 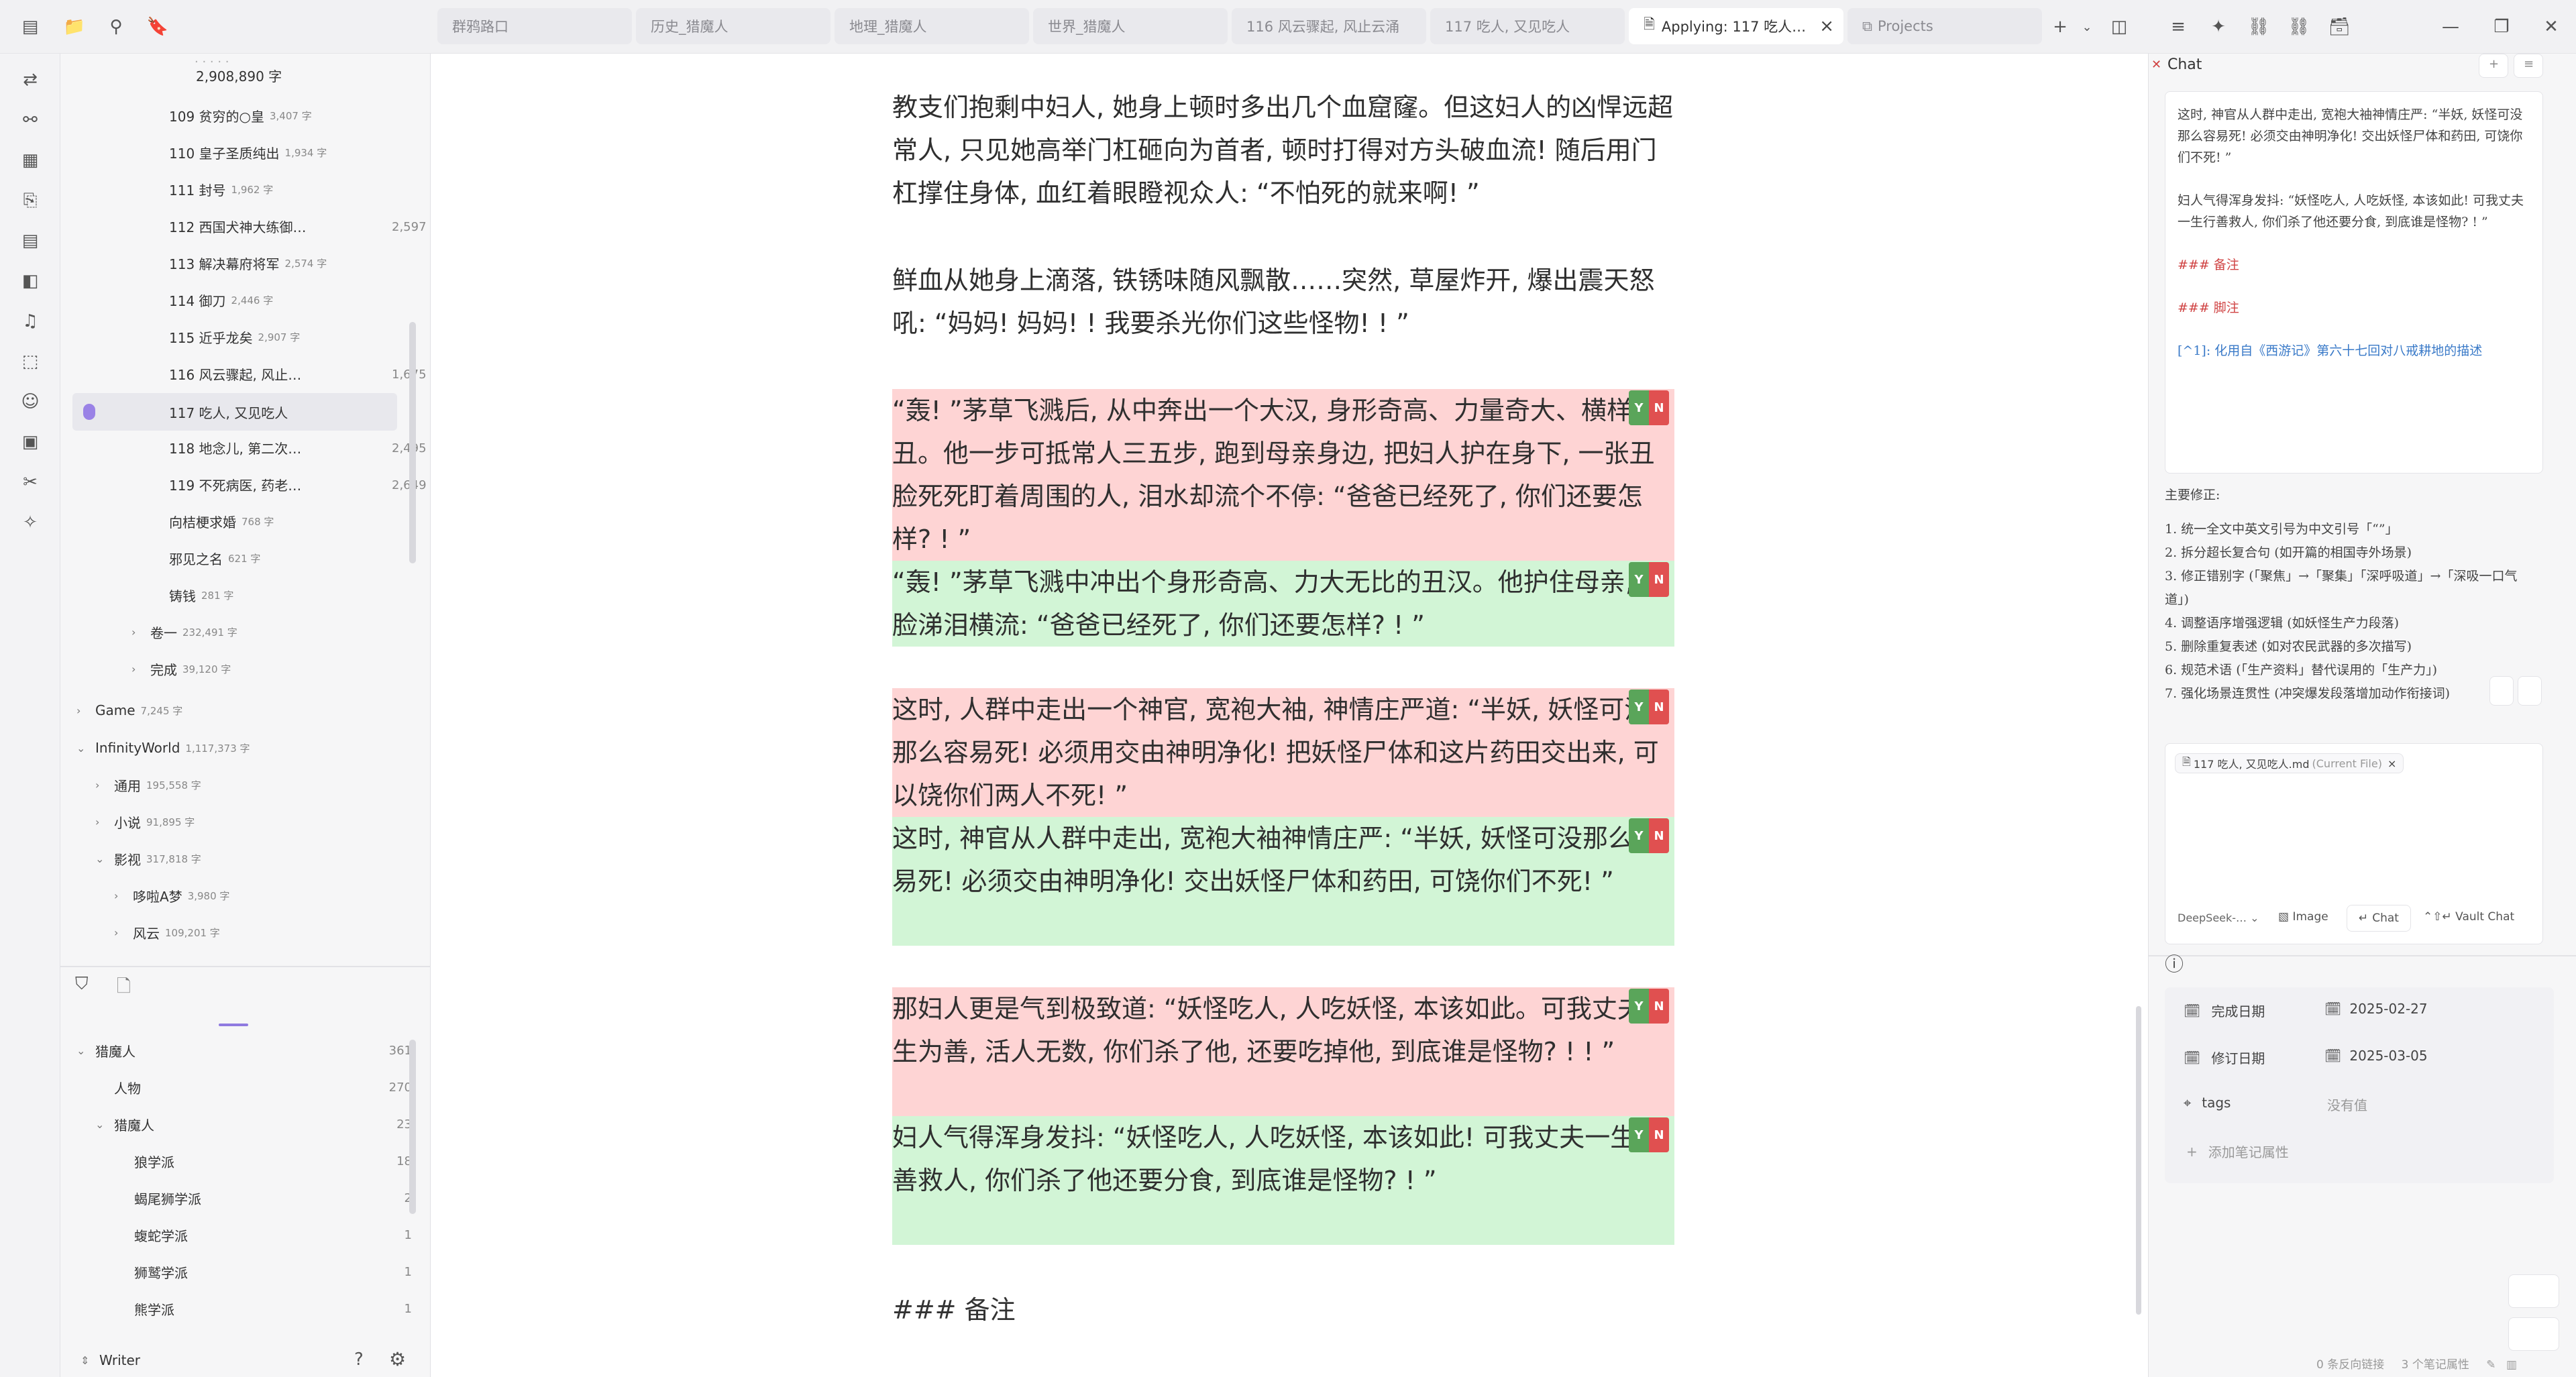 What do you see at coordinates (2339, 26) in the screenshot?
I see `archive-icon: 🗃` at bounding box center [2339, 26].